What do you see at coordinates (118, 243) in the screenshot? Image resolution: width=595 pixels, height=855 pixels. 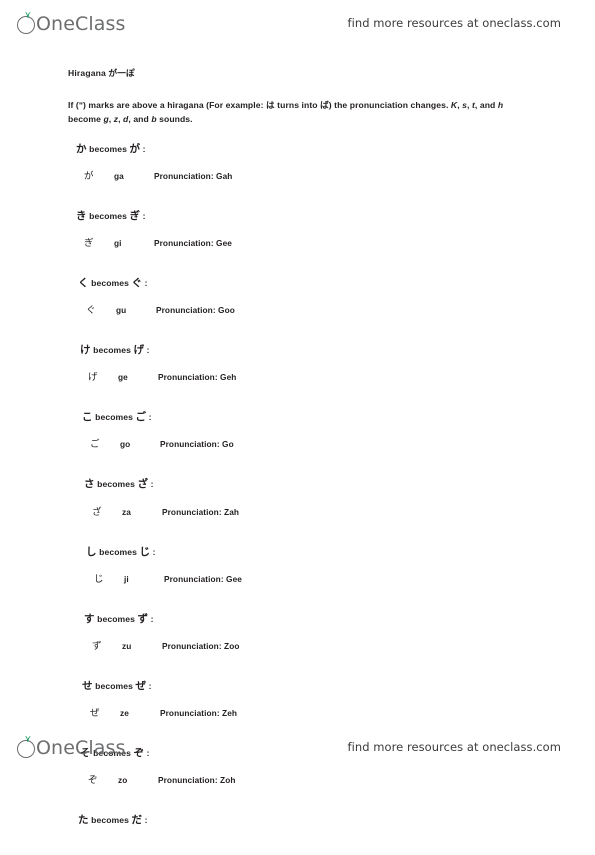 I see `entry-romaji: gi` at bounding box center [118, 243].